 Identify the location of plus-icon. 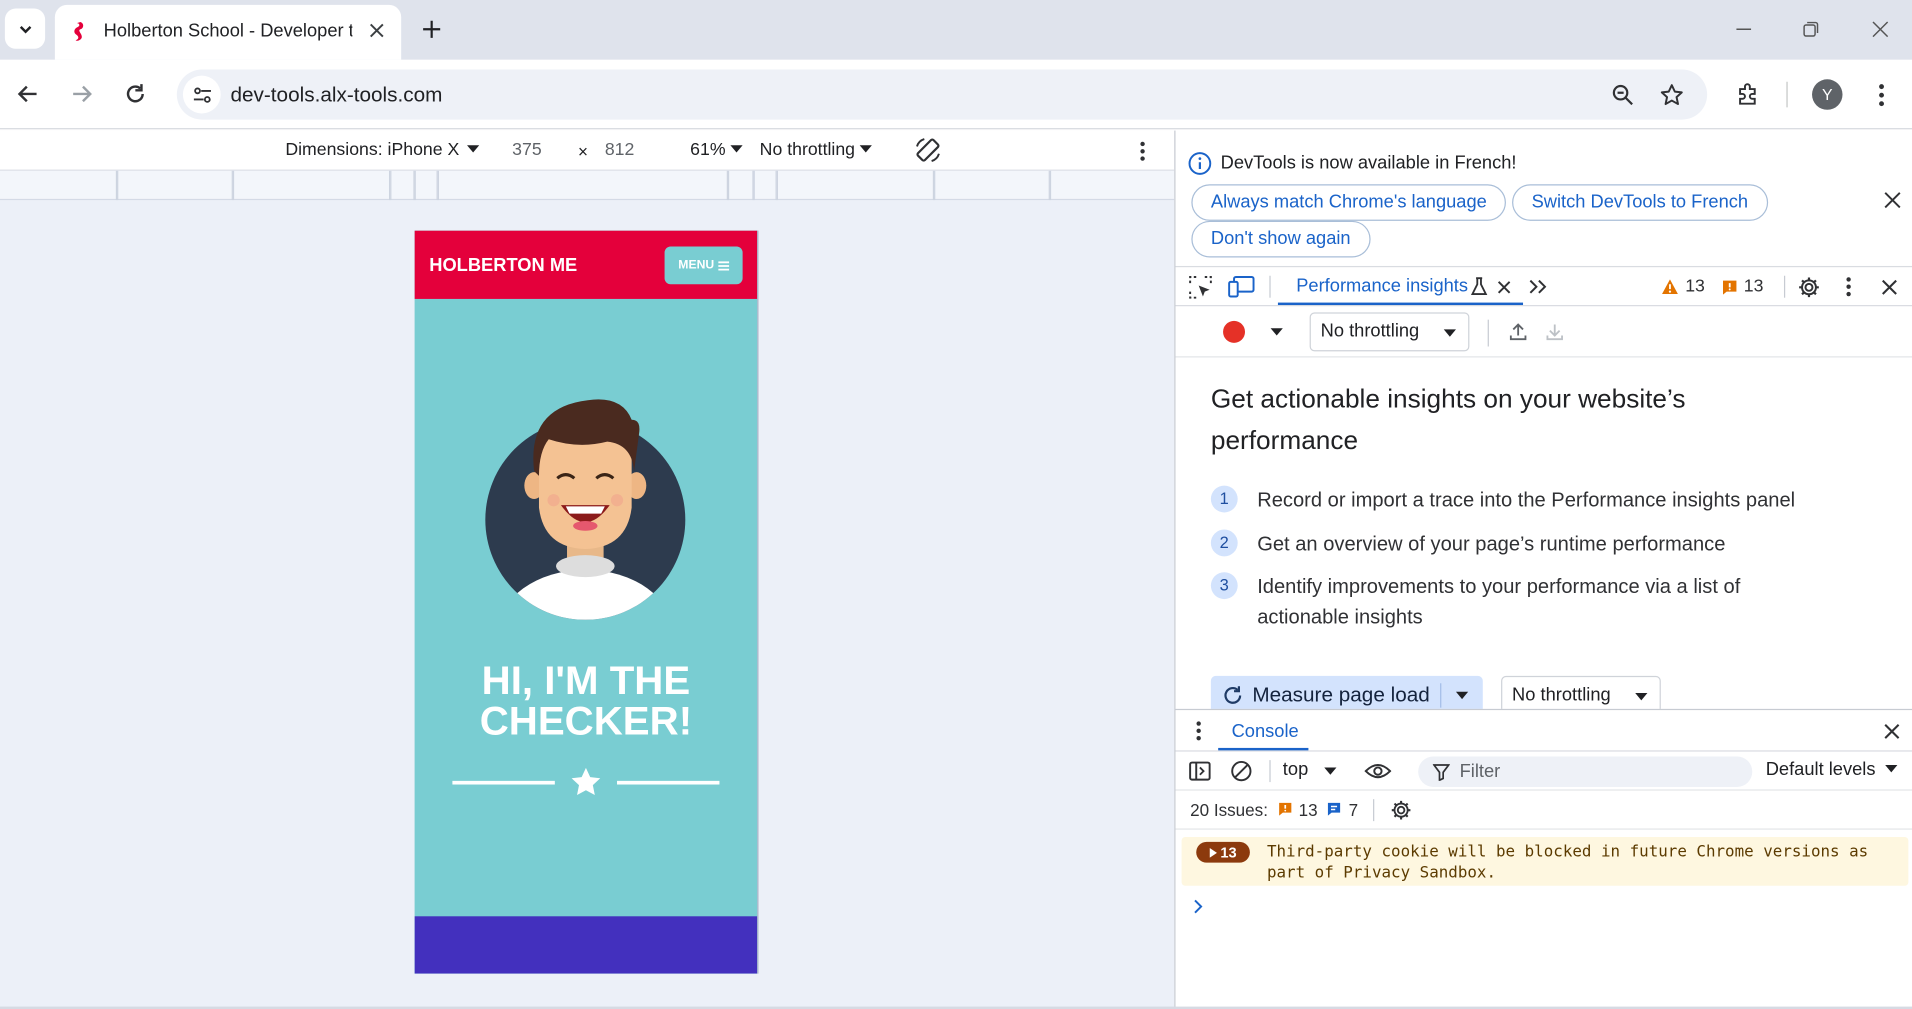
(432, 29).